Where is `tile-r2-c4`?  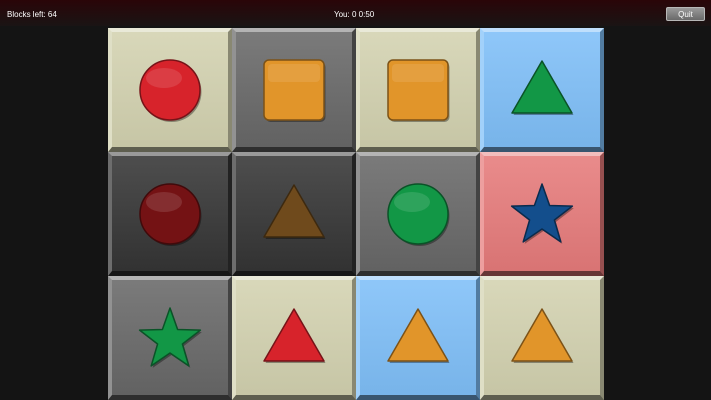
tile-r2-c4 is located at coordinates (542, 214).